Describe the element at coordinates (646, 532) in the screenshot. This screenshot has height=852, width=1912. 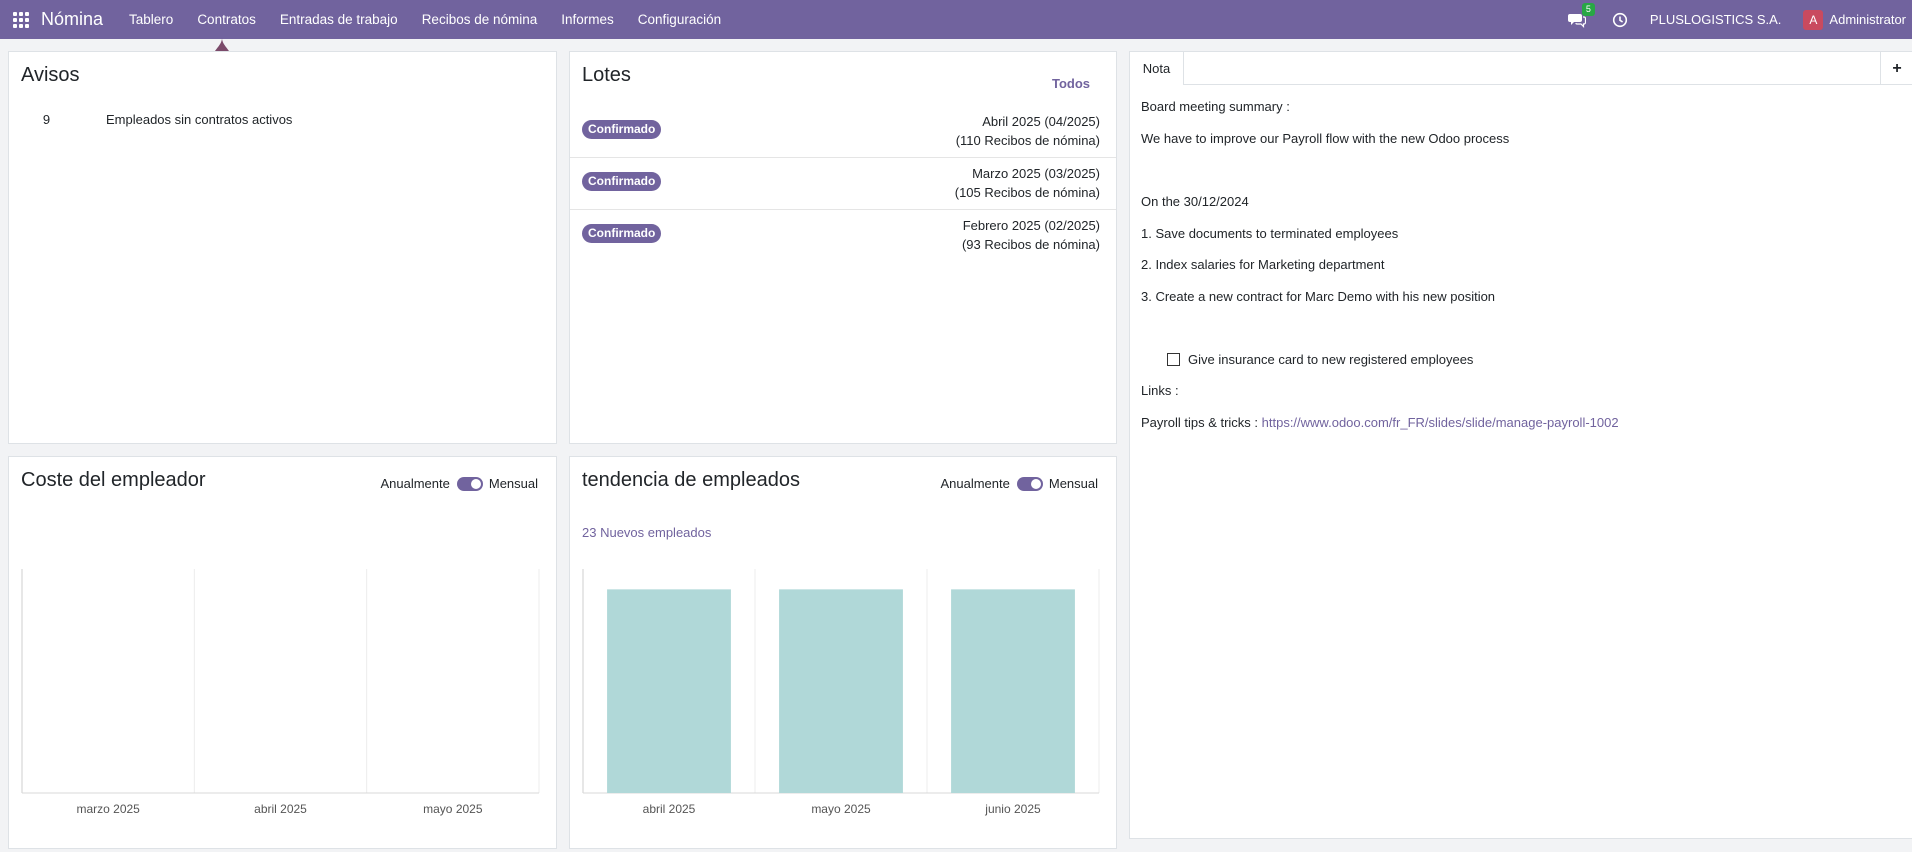
I see `new-employees-link: 23 Nuevos empleados` at that location.